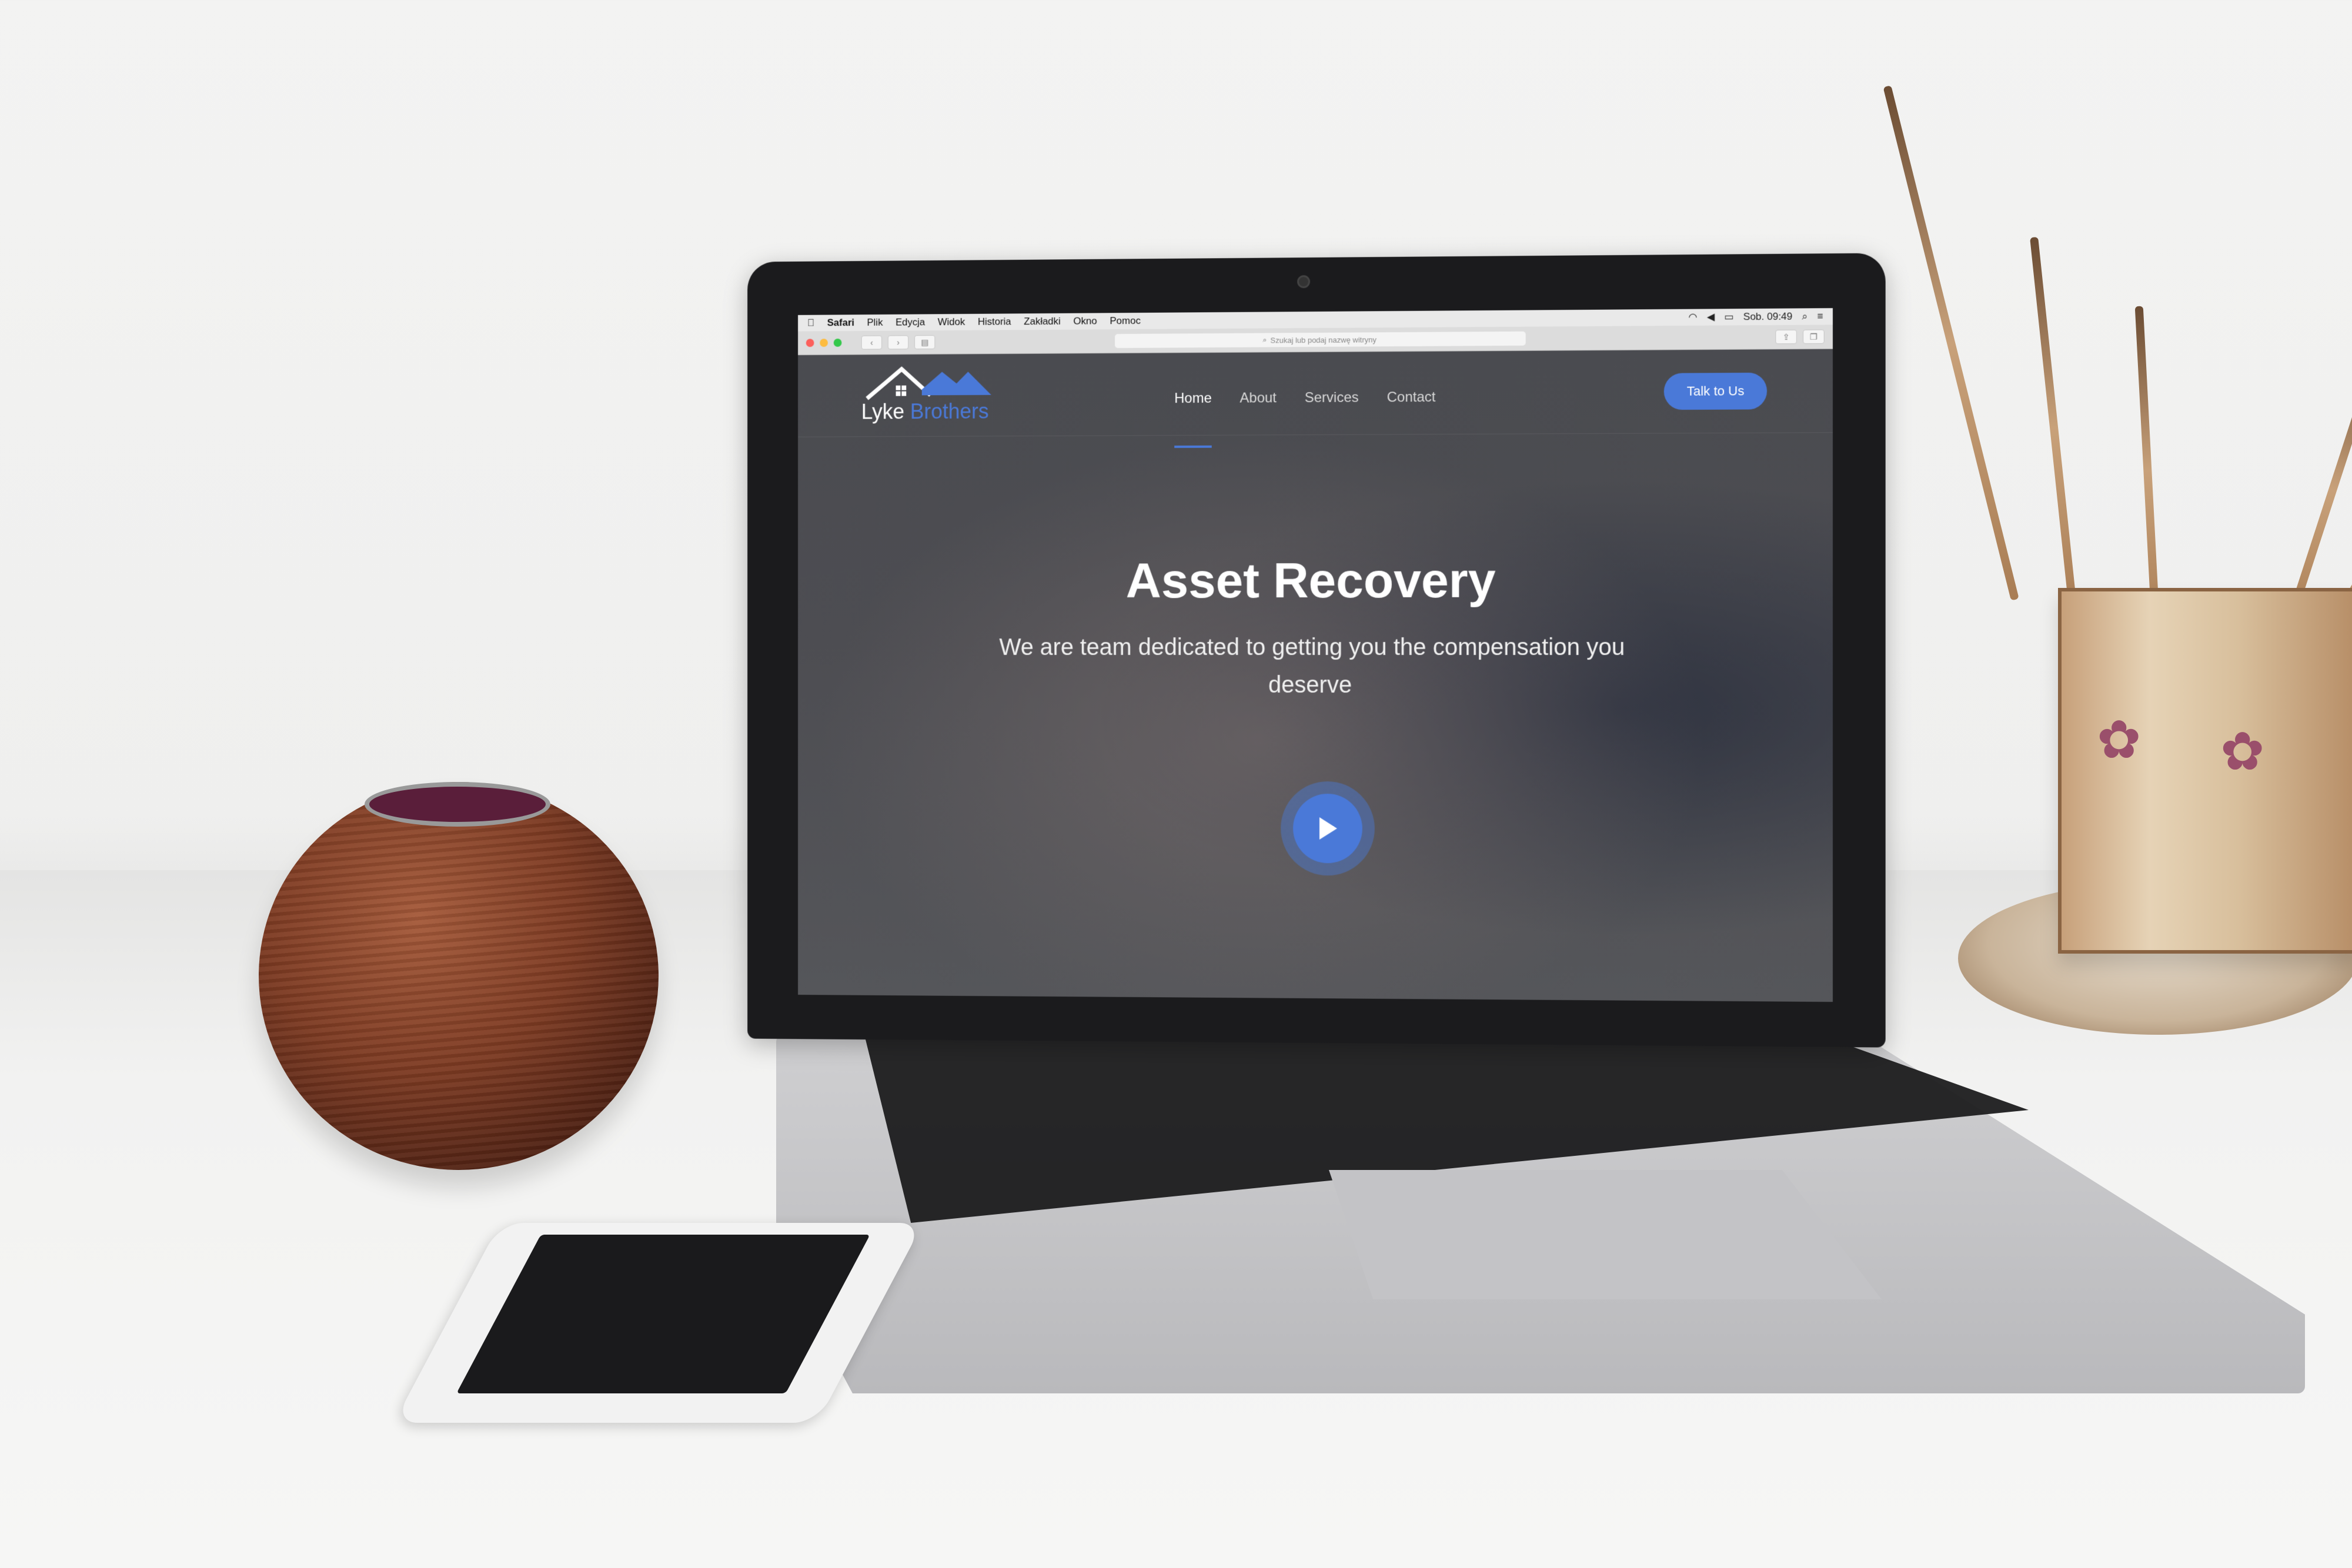 The height and width of the screenshot is (1568, 2352). What do you see at coordinates (1693, 317) in the screenshot?
I see `wifi-icon: ◠` at bounding box center [1693, 317].